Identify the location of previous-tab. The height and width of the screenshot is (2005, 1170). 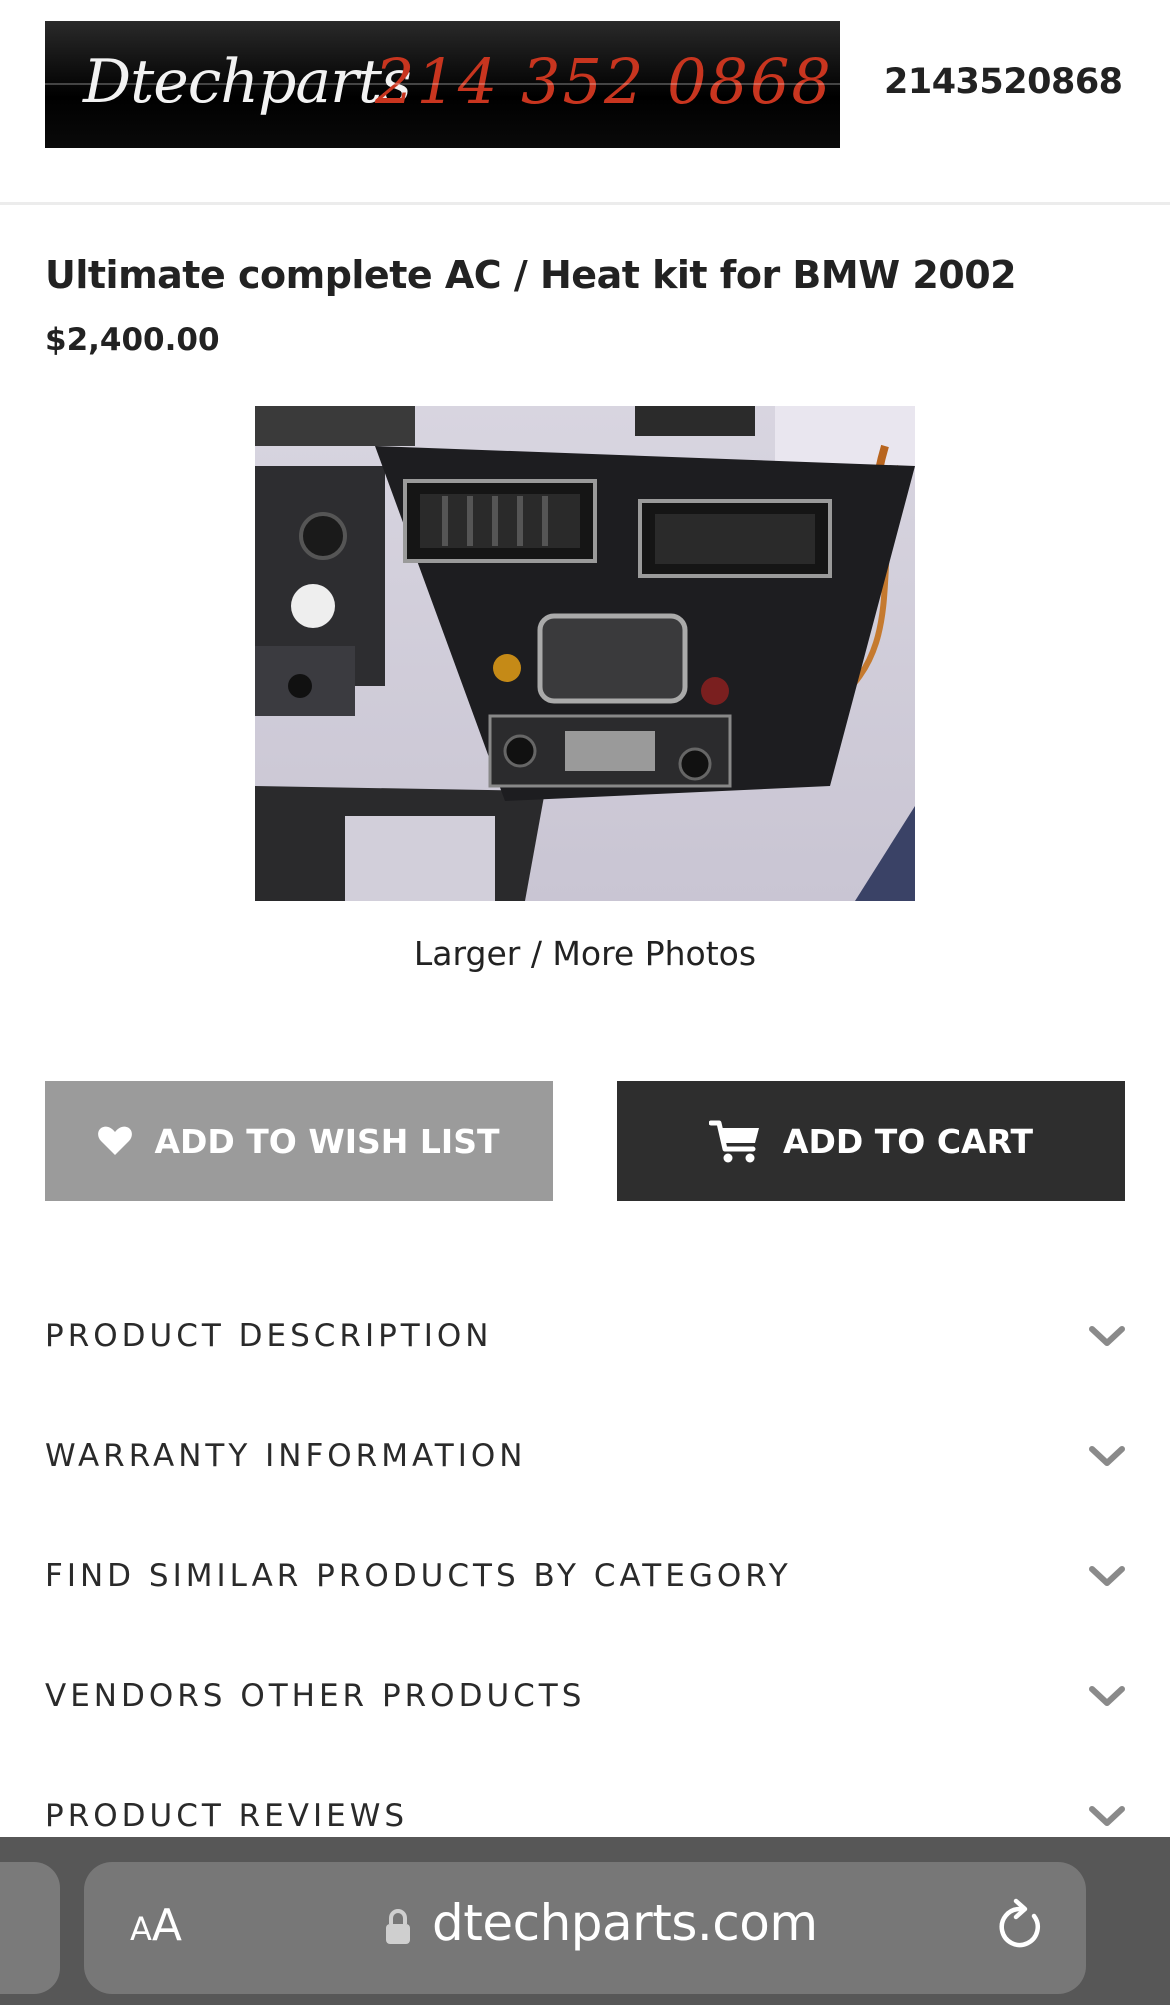
(30, 1928).